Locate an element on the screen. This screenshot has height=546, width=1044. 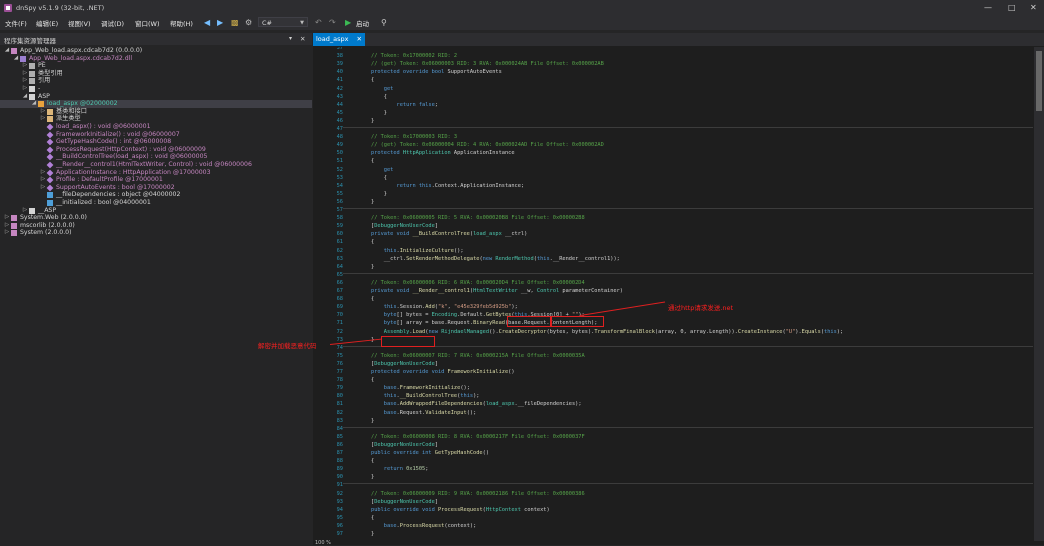
tree-node: __initialized : bool @04000001 is located at coordinates (156, 203).